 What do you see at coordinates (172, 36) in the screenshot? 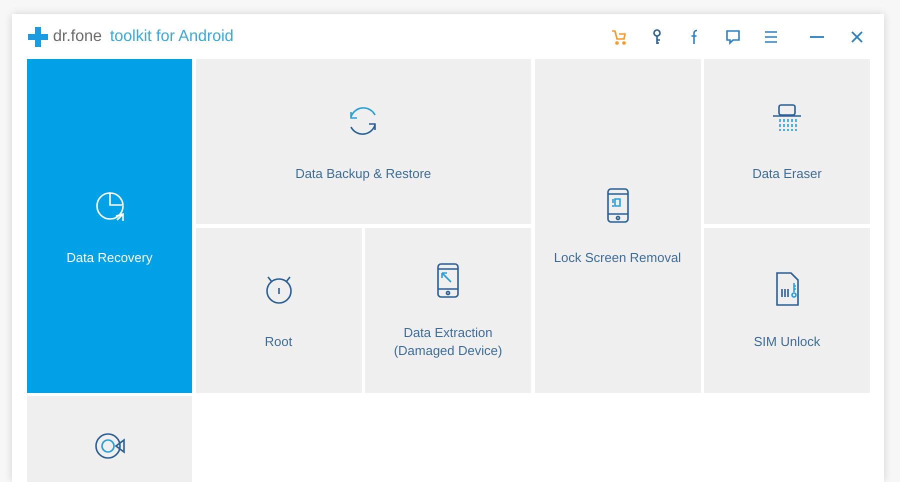
I see `product-name: toolkit for Android` at bounding box center [172, 36].